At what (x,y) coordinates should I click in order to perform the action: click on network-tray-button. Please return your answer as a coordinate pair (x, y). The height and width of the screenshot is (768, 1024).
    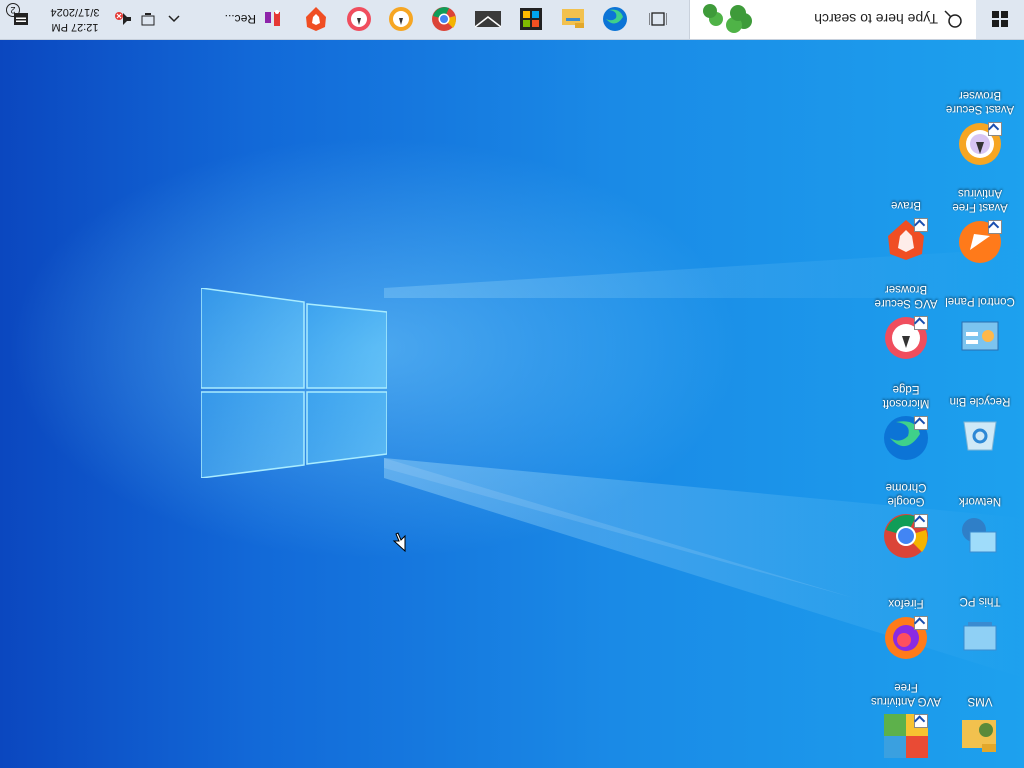
    Looking at the image, I should click on (147, 19).